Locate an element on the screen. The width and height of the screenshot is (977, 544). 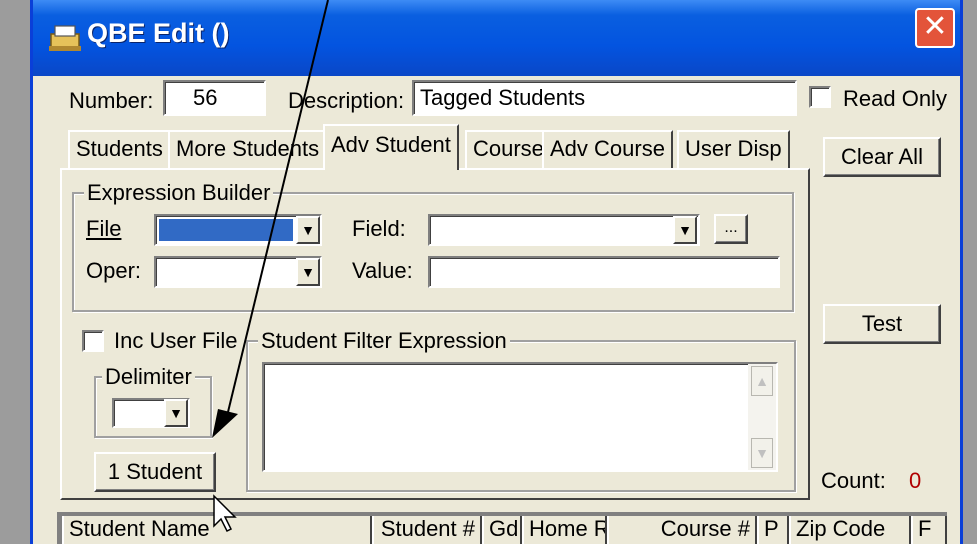
grid-header-period: P is located at coordinates (773, 530).